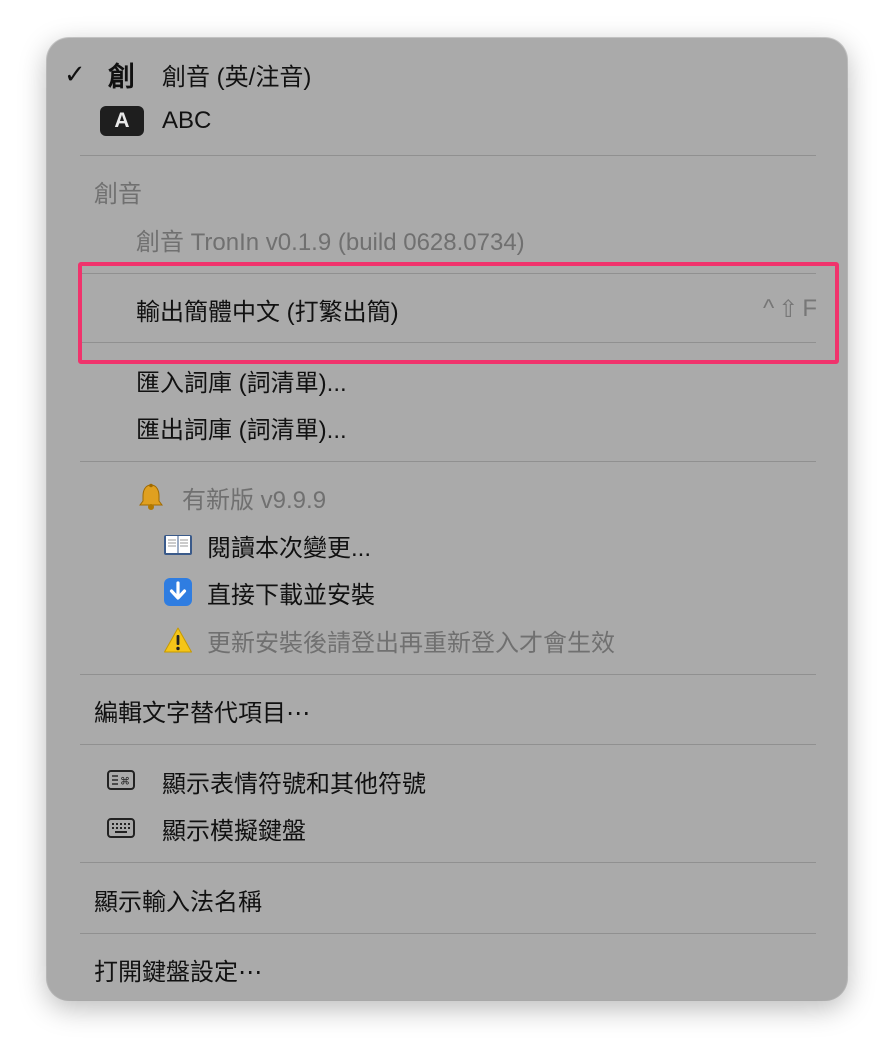 This screenshot has height=1056, width=894. I want to click on edit-text-replacements-item: 編輯文字替代項目⋯, so click(447, 710).